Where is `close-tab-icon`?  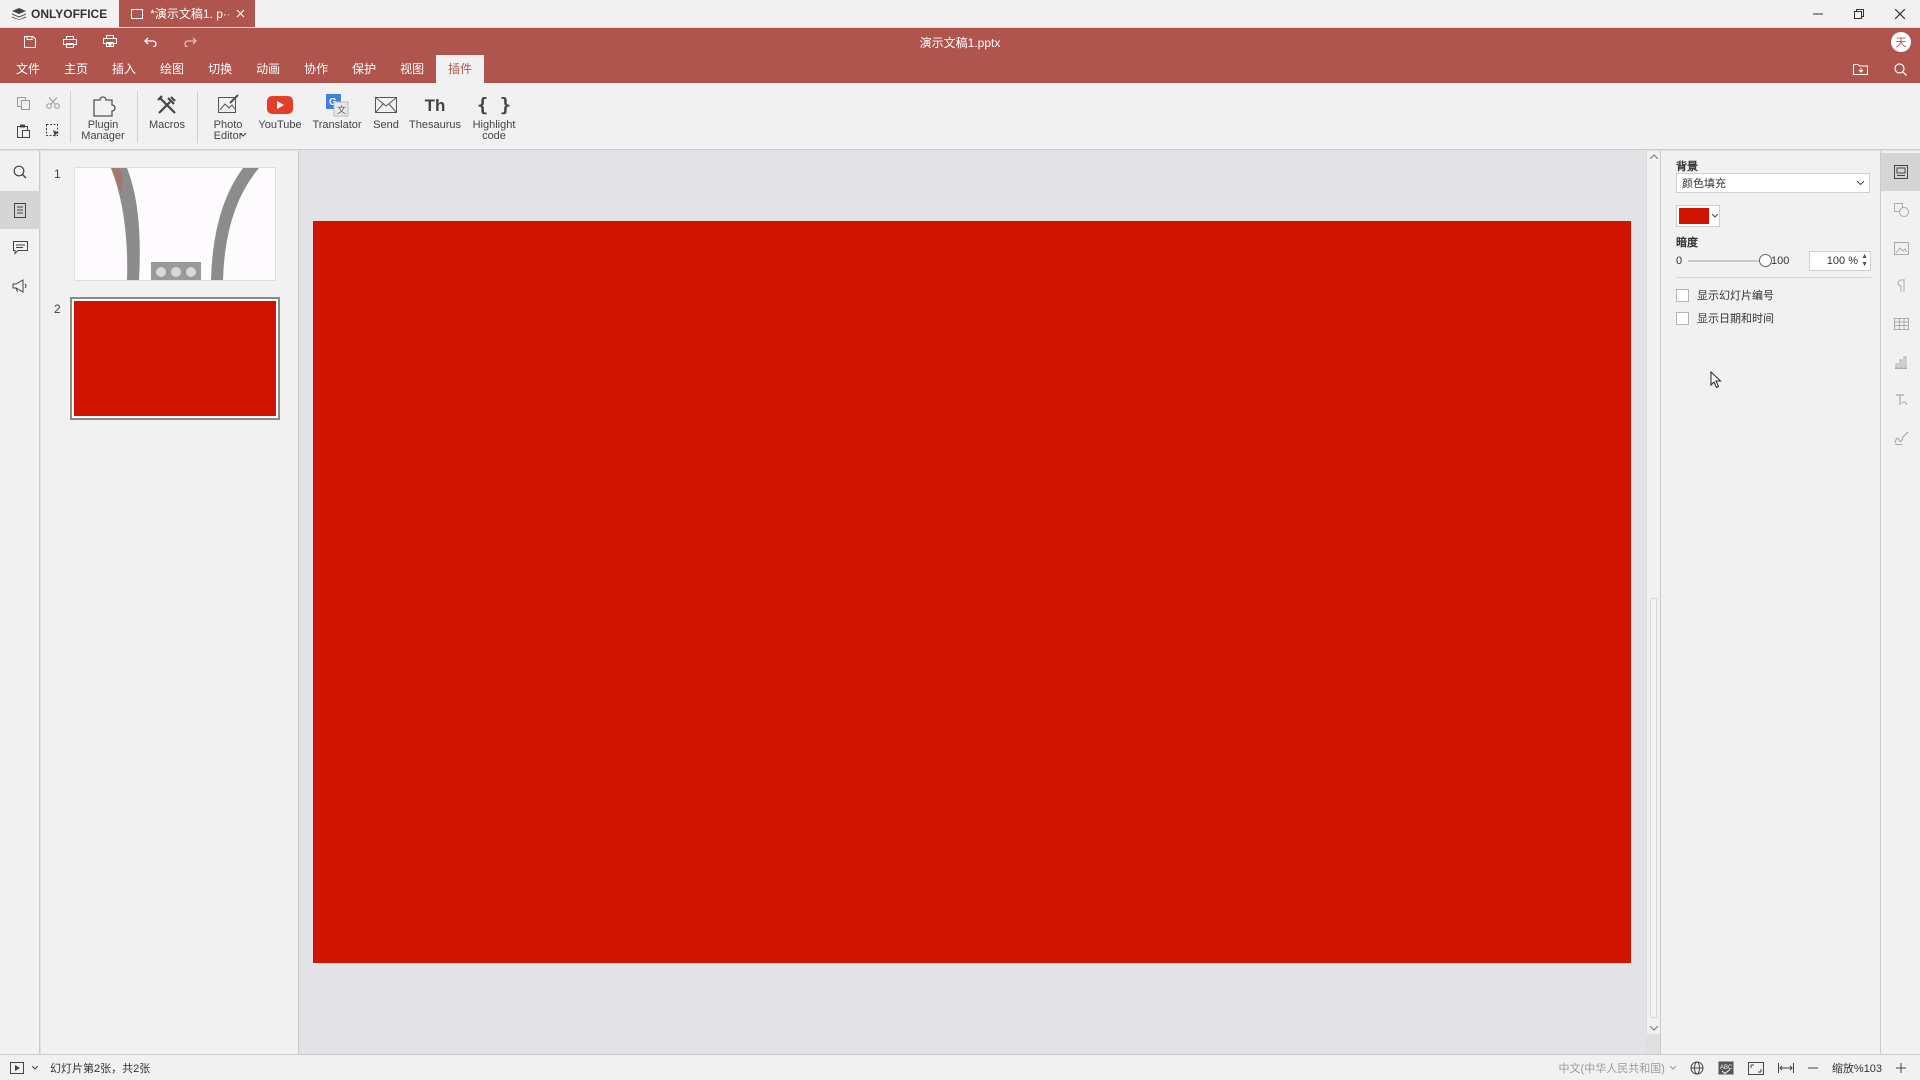 close-tab-icon is located at coordinates (240, 13).